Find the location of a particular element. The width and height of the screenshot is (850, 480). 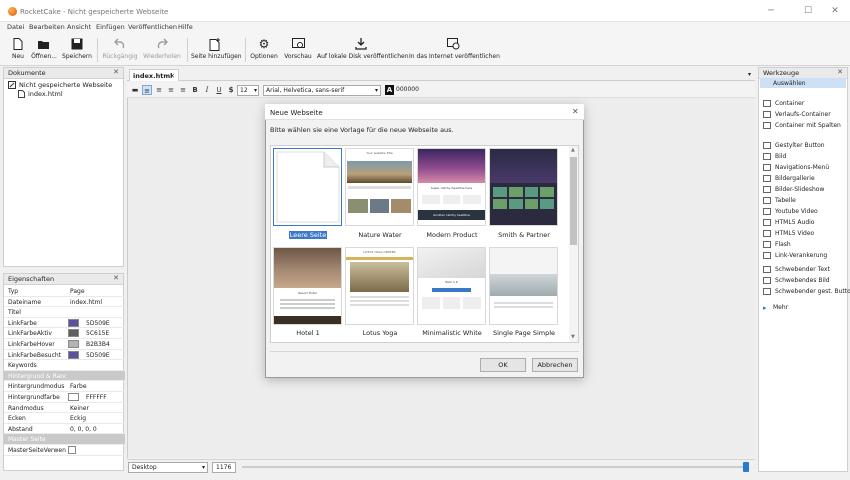

menu-einfuegen: Einfügen is located at coordinates (110, 27).